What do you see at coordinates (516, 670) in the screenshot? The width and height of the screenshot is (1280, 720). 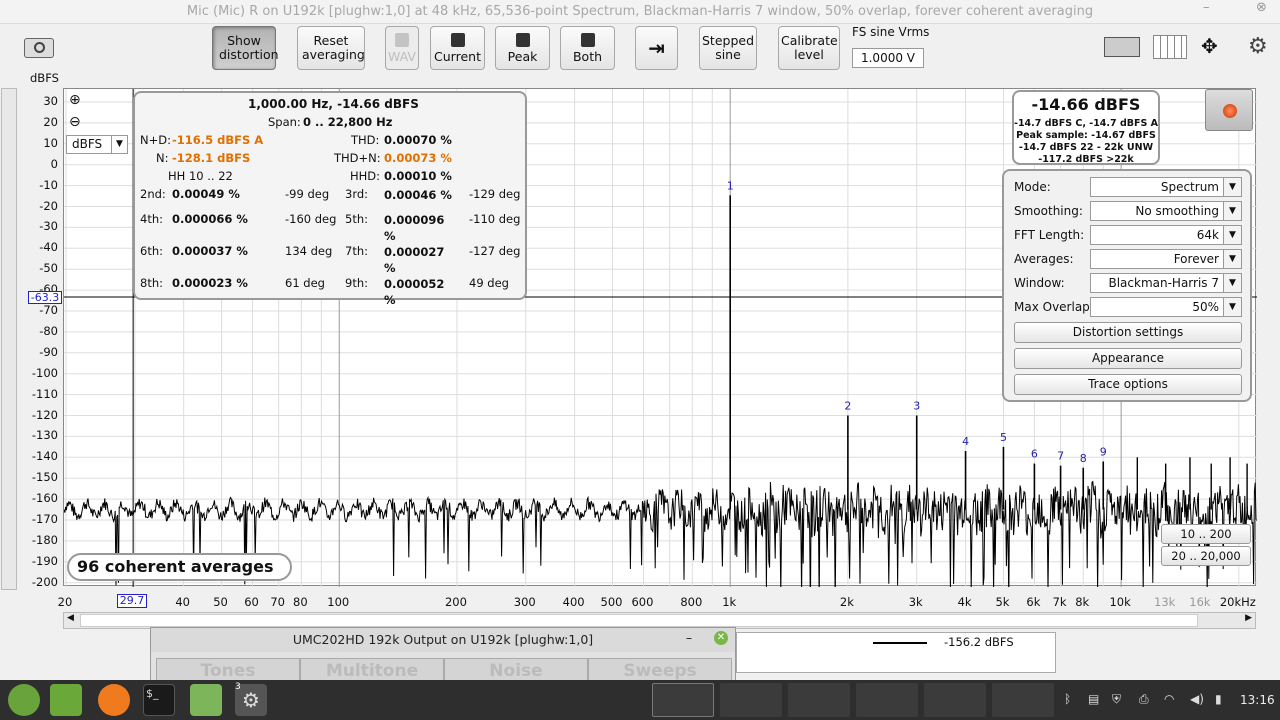 I see `tab-noise: Noise` at bounding box center [516, 670].